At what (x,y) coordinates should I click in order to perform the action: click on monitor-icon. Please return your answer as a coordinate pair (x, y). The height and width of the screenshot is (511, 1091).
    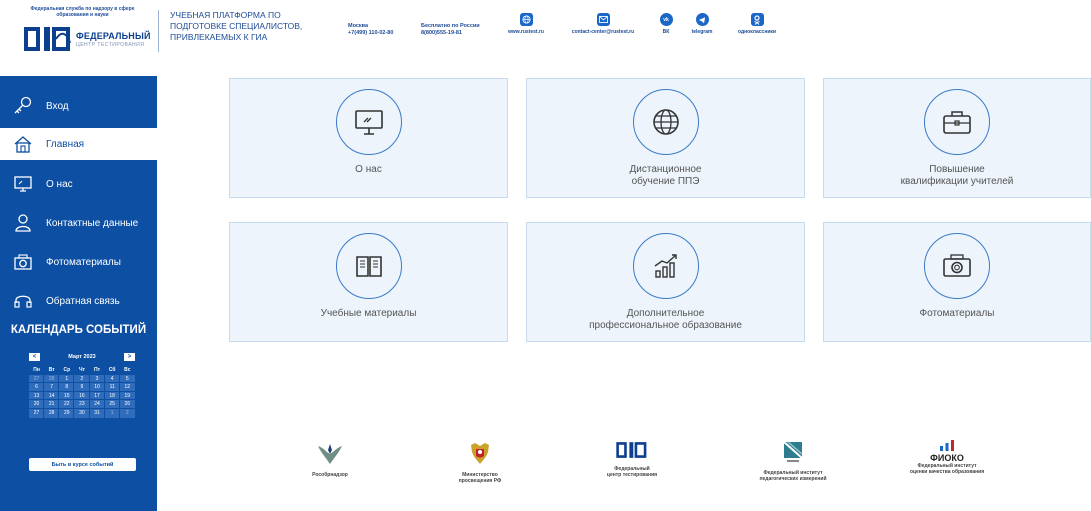
    Looking at the image, I should click on (368, 122).